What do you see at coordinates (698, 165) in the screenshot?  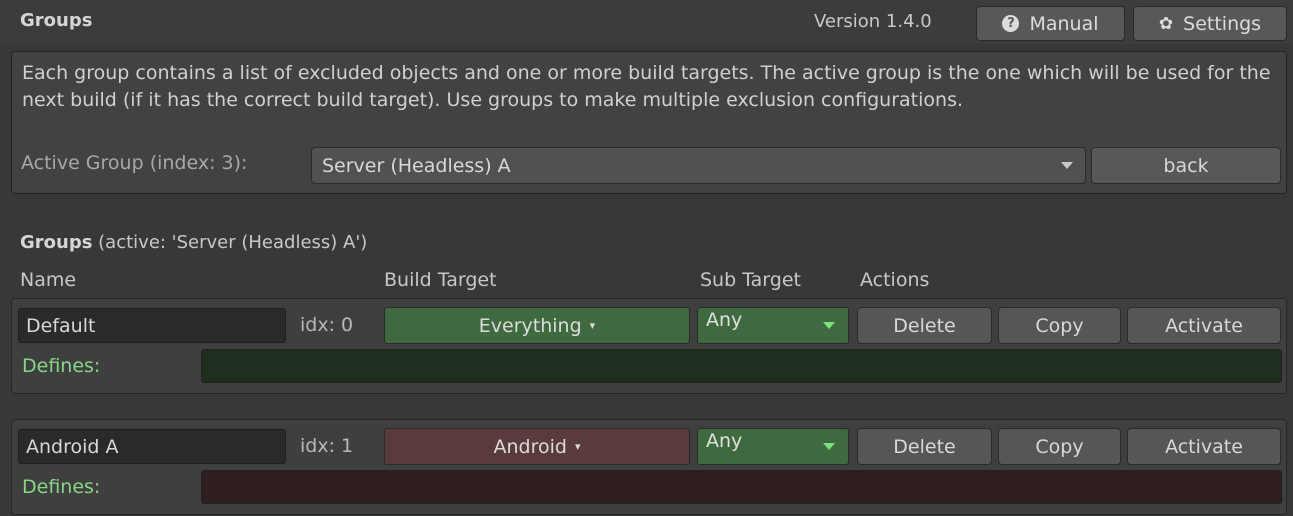 I see `active-group-dropdown: Server (Headless) A` at bounding box center [698, 165].